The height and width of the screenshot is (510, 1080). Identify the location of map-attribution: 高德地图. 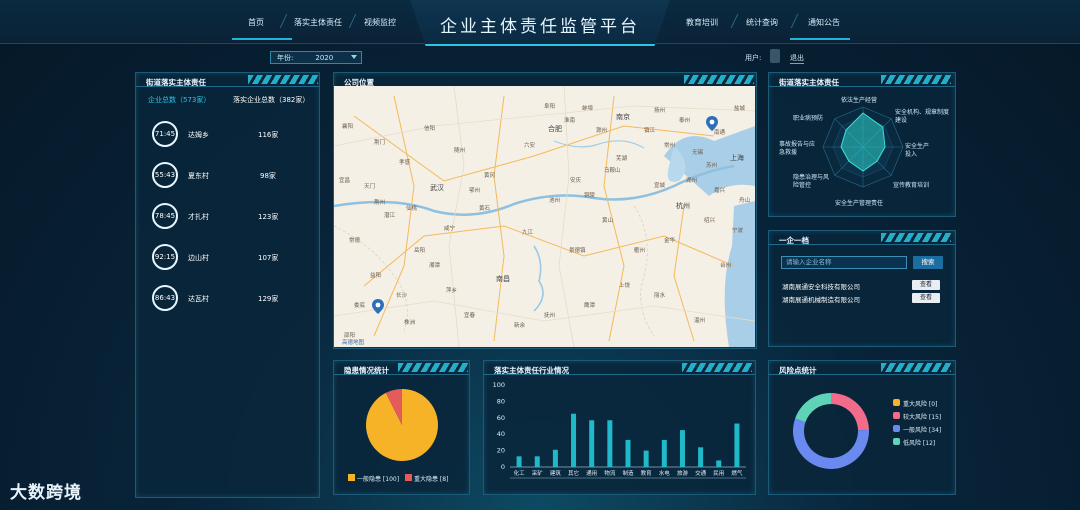
(353, 343).